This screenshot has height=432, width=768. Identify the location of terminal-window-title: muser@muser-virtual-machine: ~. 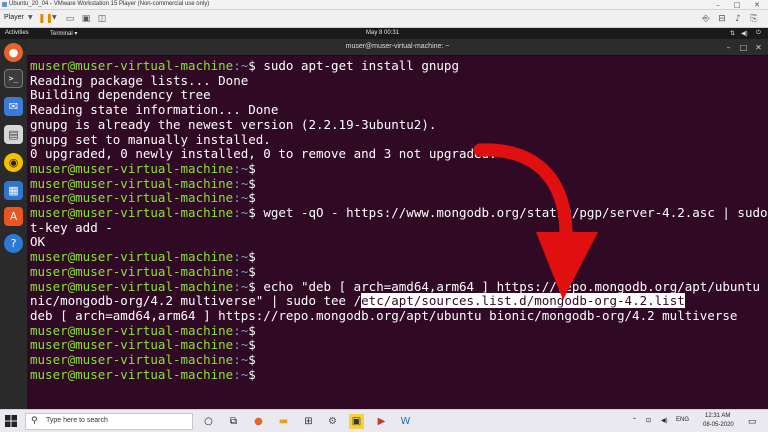
(397, 46).